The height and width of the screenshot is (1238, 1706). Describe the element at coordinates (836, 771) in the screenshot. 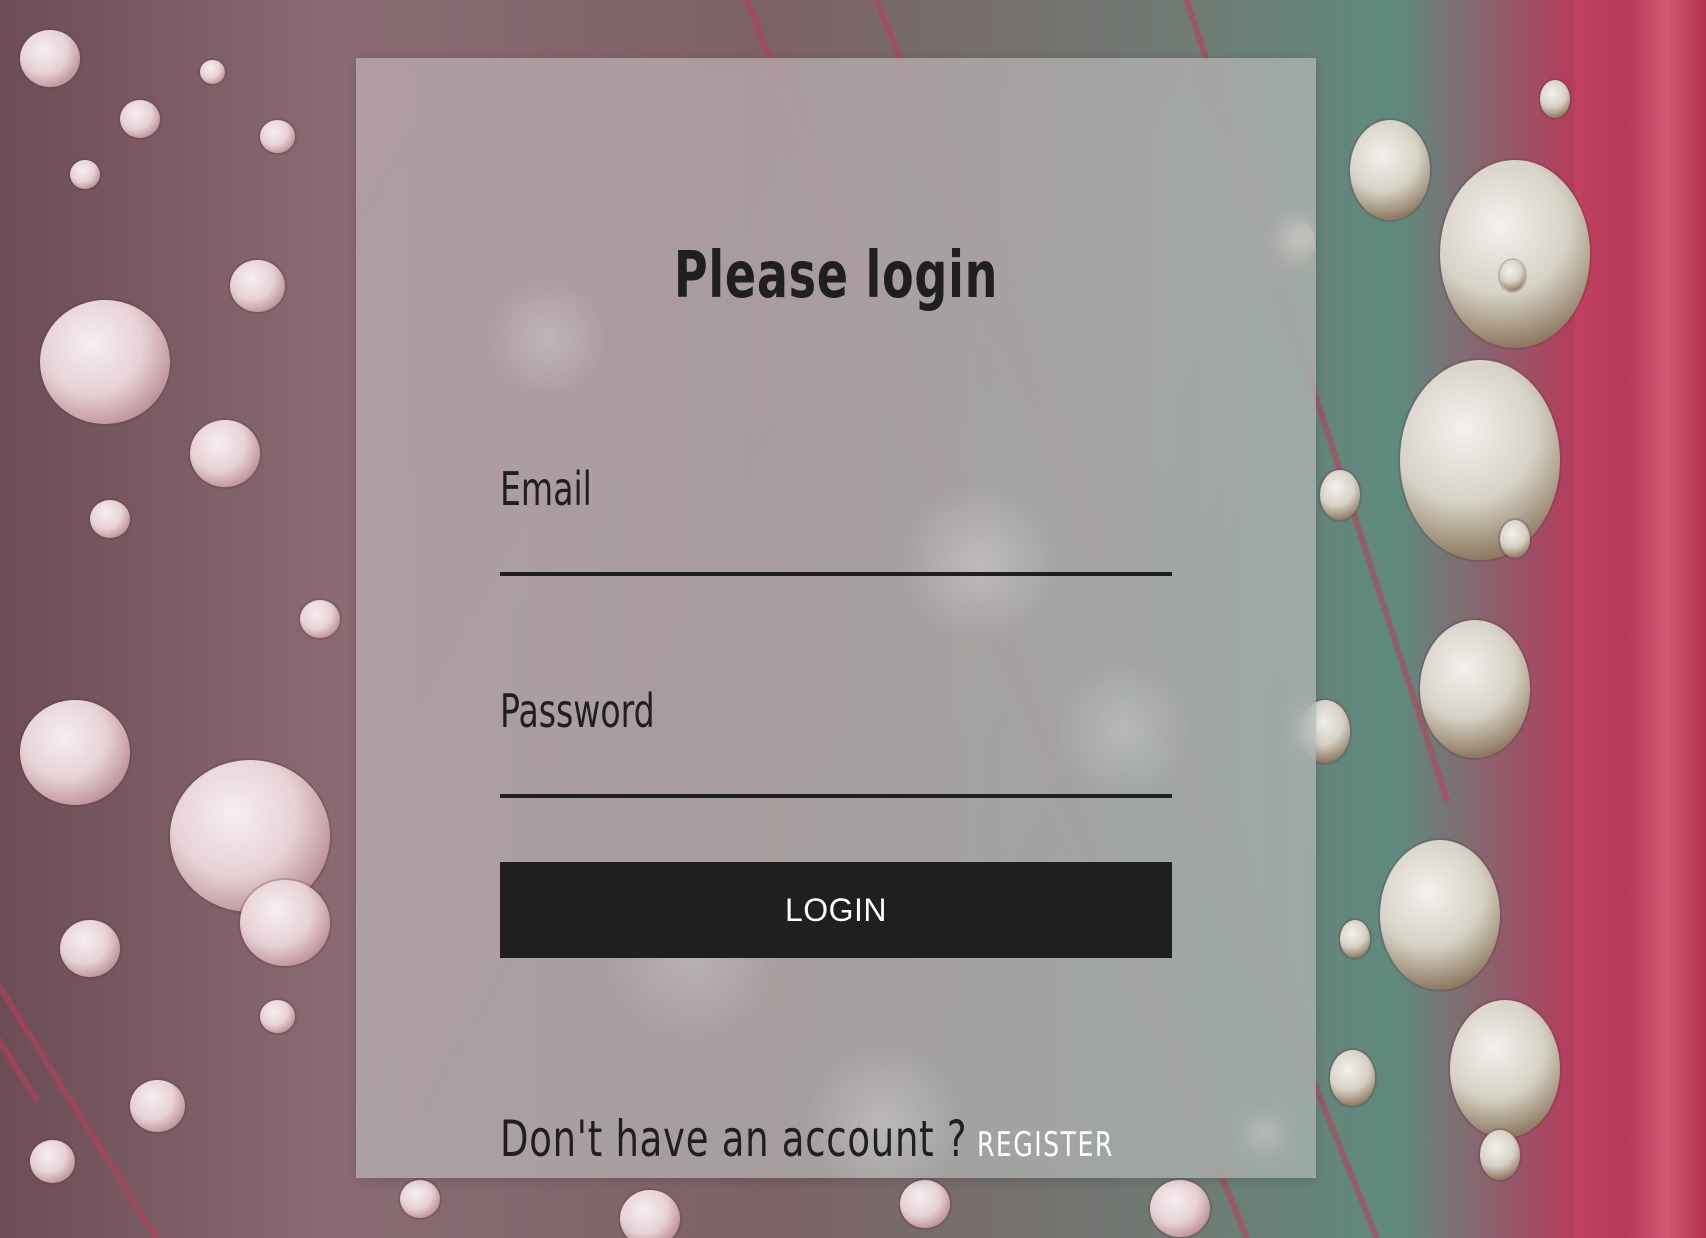

I see `password-input` at that location.